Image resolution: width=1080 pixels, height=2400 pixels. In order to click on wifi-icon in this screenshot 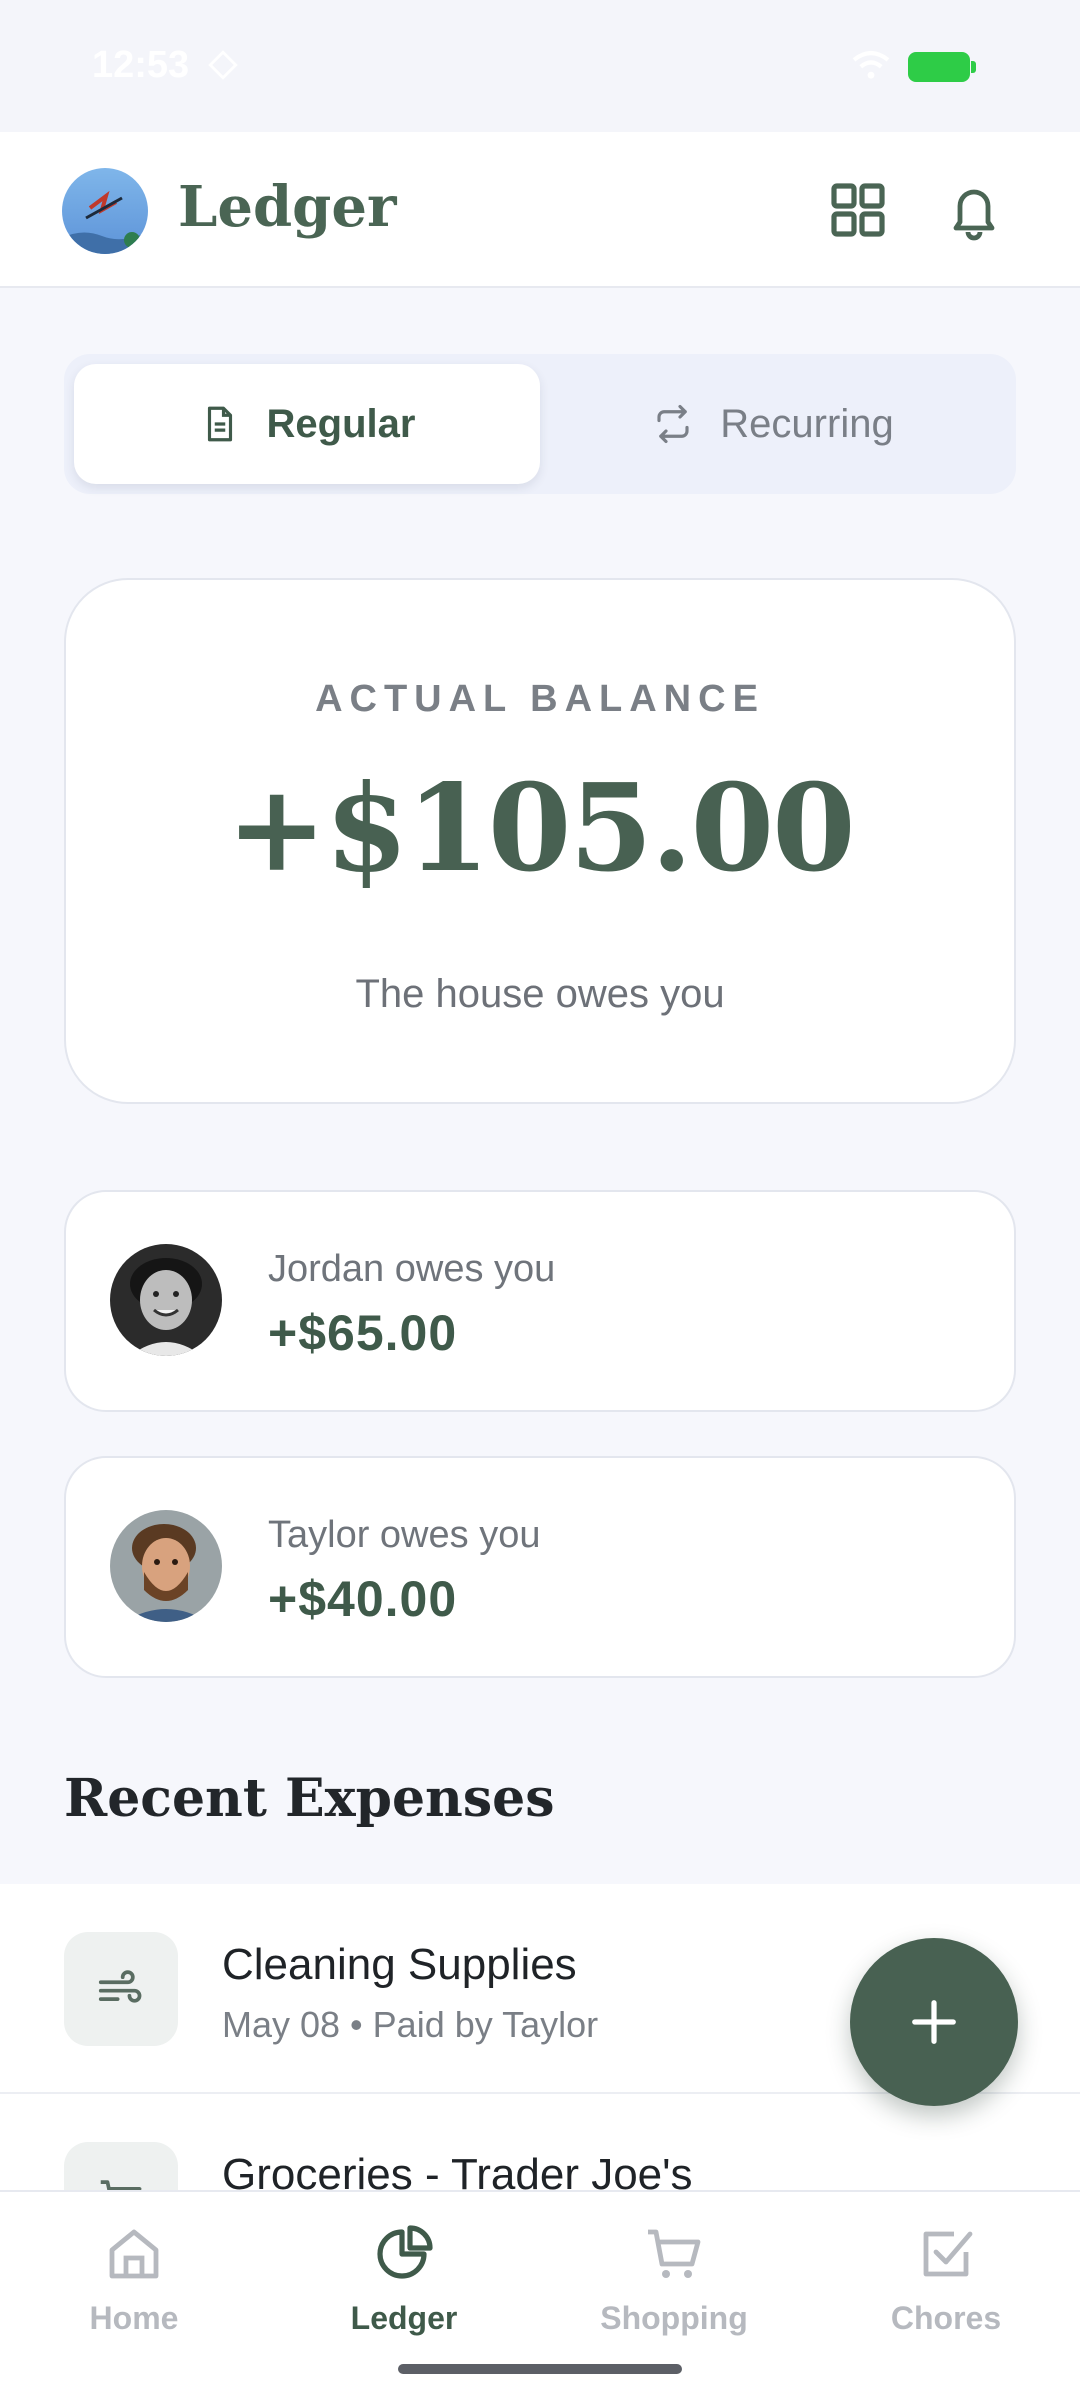, I will do `click(871, 64)`.